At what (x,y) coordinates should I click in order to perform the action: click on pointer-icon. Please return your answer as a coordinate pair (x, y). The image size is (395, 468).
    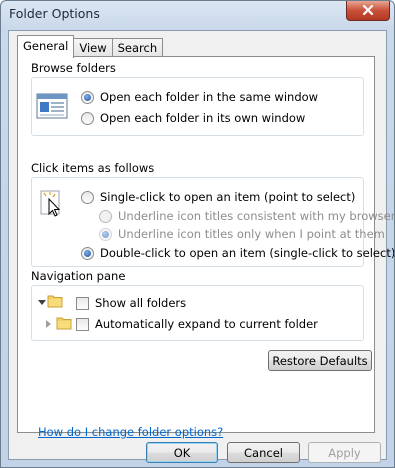
    Looking at the image, I should click on (50, 203).